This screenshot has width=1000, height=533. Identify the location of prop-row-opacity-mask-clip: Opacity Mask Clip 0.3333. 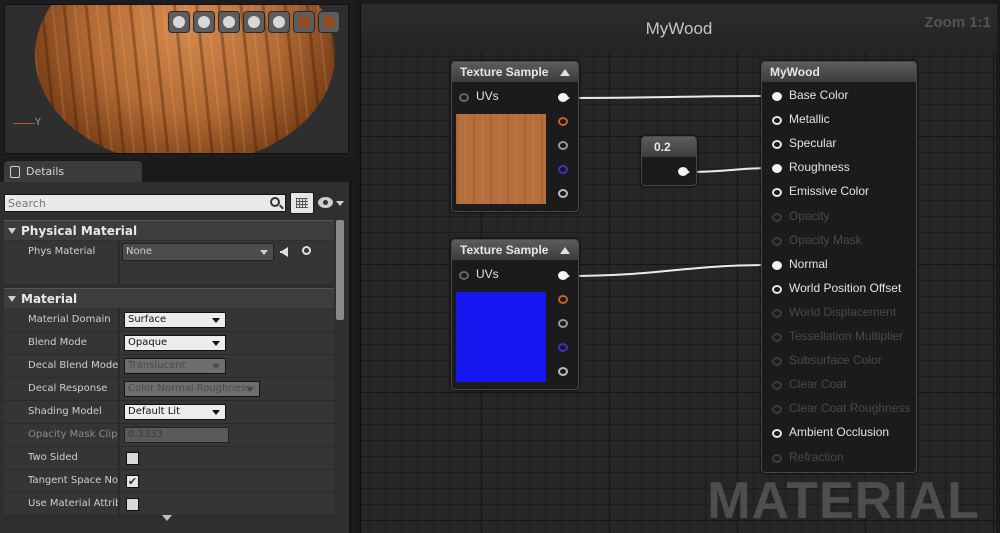
(169, 435).